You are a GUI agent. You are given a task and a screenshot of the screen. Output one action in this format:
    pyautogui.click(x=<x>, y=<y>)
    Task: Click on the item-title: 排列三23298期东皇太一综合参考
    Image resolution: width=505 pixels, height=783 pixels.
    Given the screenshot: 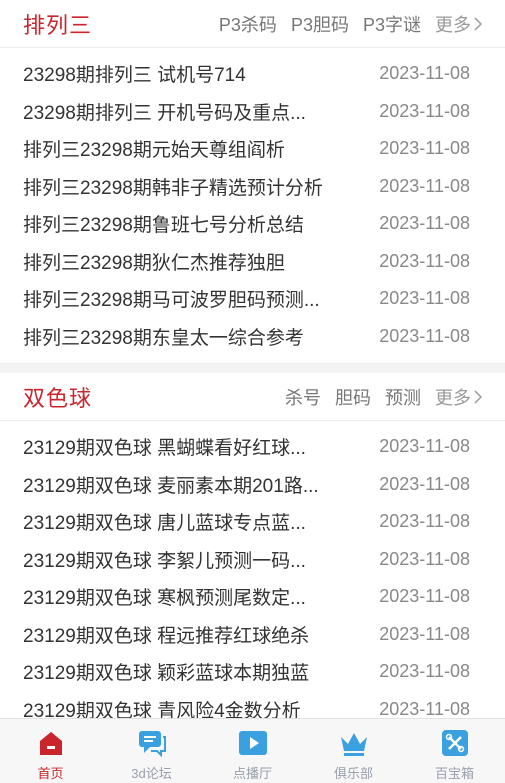 What is the action you would take?
    pyautogui.click(x=163, y=338)
    